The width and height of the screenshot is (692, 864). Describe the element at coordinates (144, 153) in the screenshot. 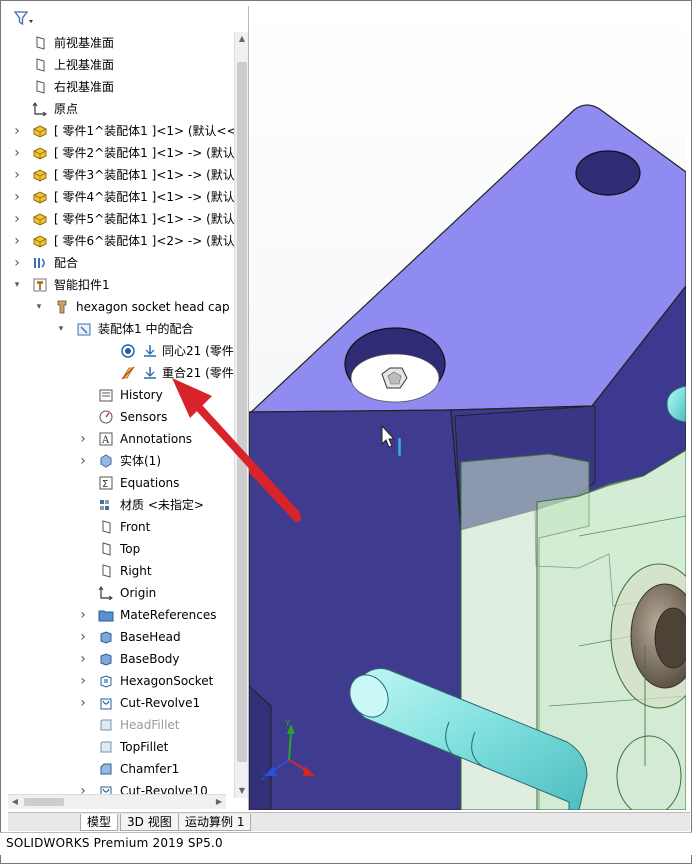

I see `tree-item-label: [ 零件2^装配体1 ]<1> -> (默认` at that location.